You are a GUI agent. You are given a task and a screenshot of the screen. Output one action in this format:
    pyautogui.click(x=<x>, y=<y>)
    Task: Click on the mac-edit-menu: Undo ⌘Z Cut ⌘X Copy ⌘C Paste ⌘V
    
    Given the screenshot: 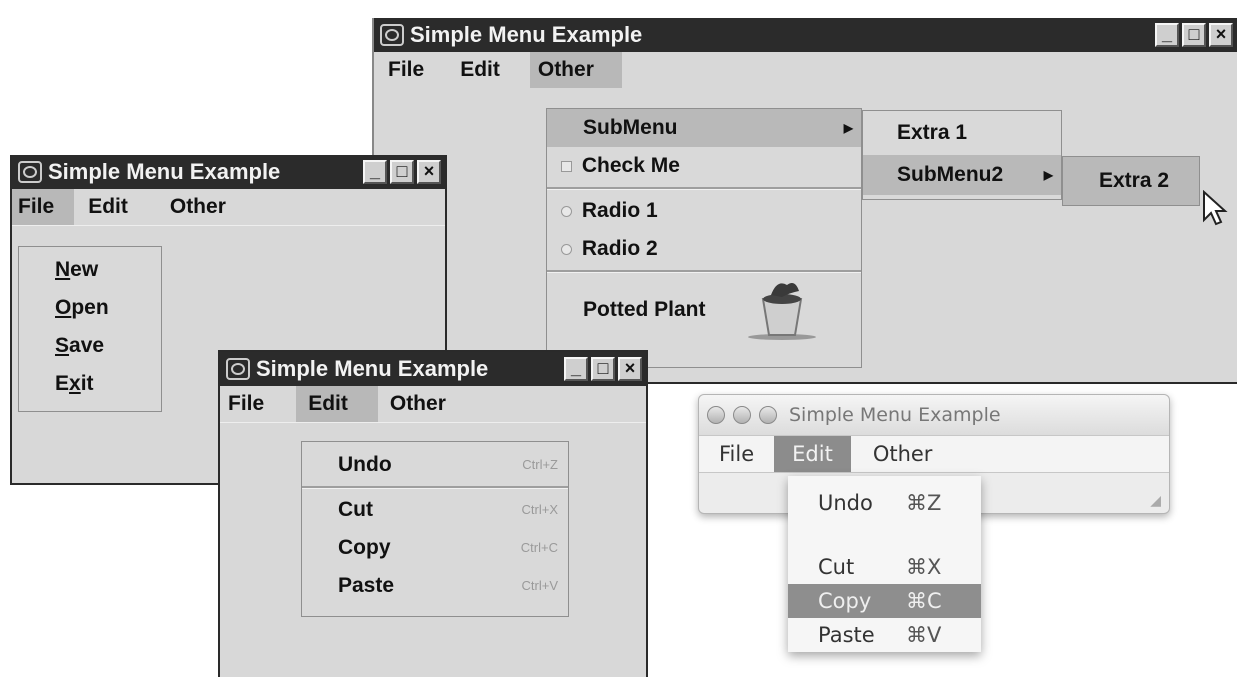 What is the action you would take?
    pyautogui.click(x=884, y=564)
    